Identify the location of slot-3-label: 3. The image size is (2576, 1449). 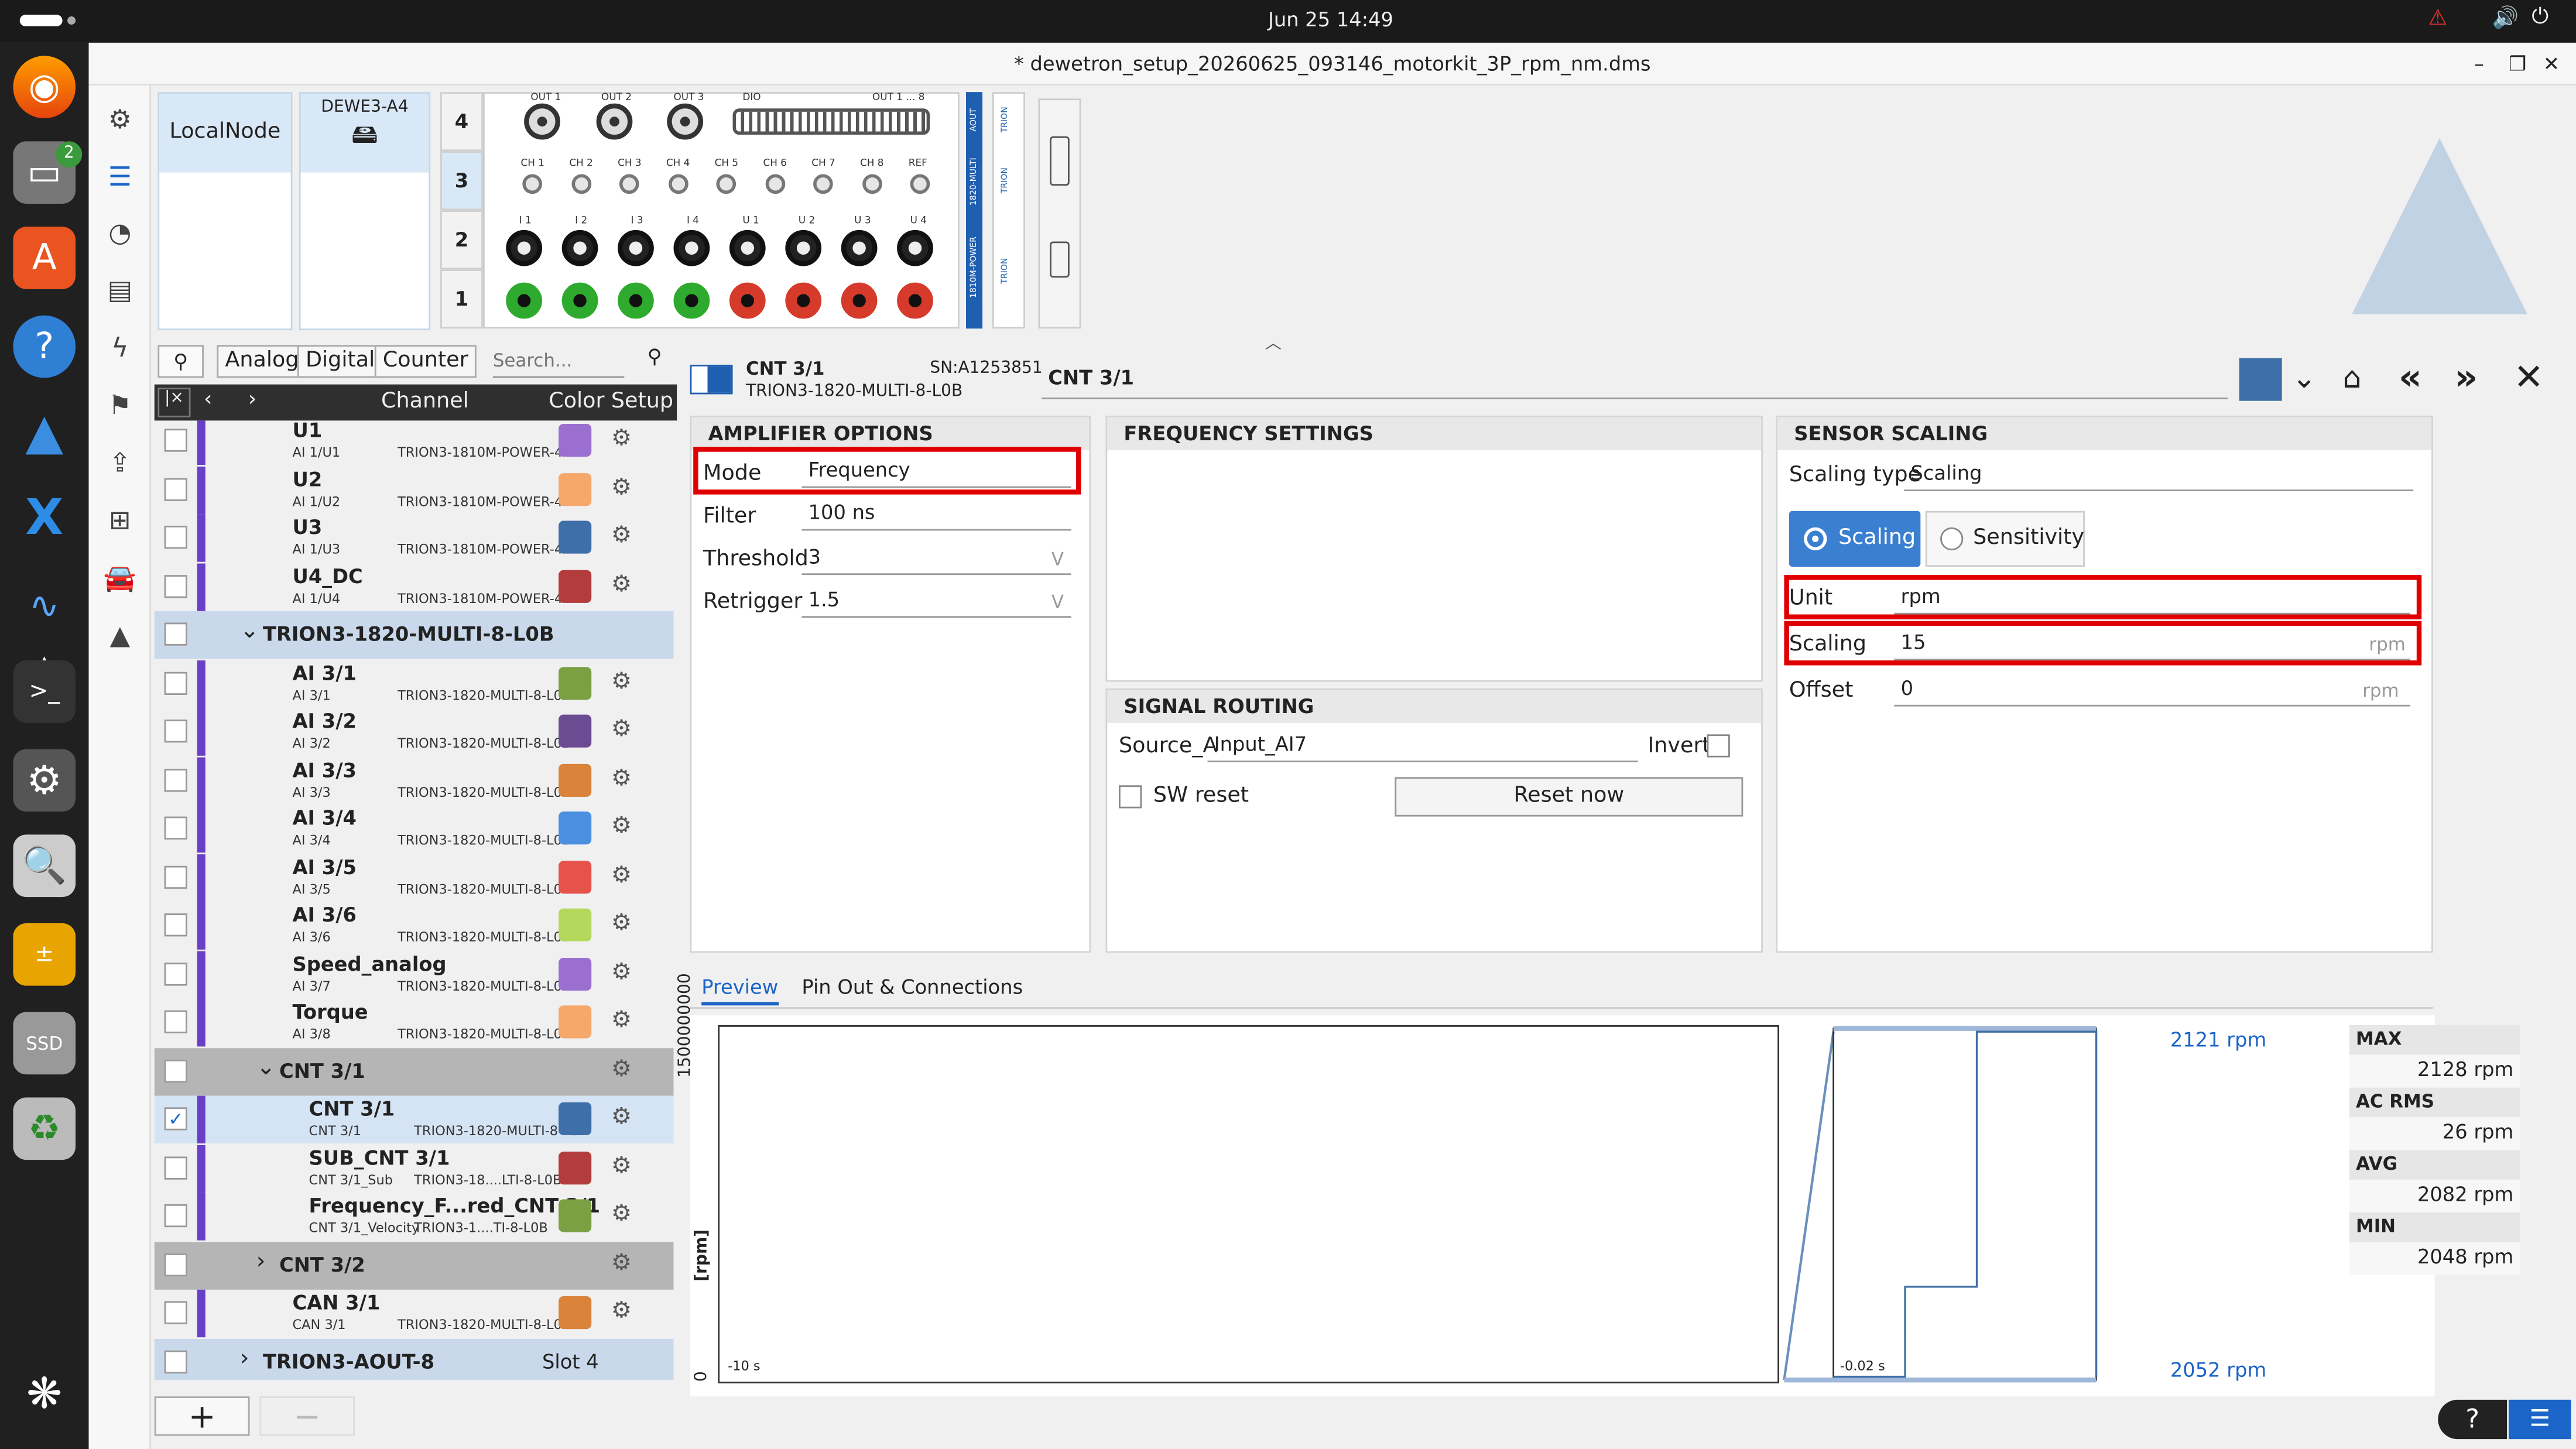
(461, 181).